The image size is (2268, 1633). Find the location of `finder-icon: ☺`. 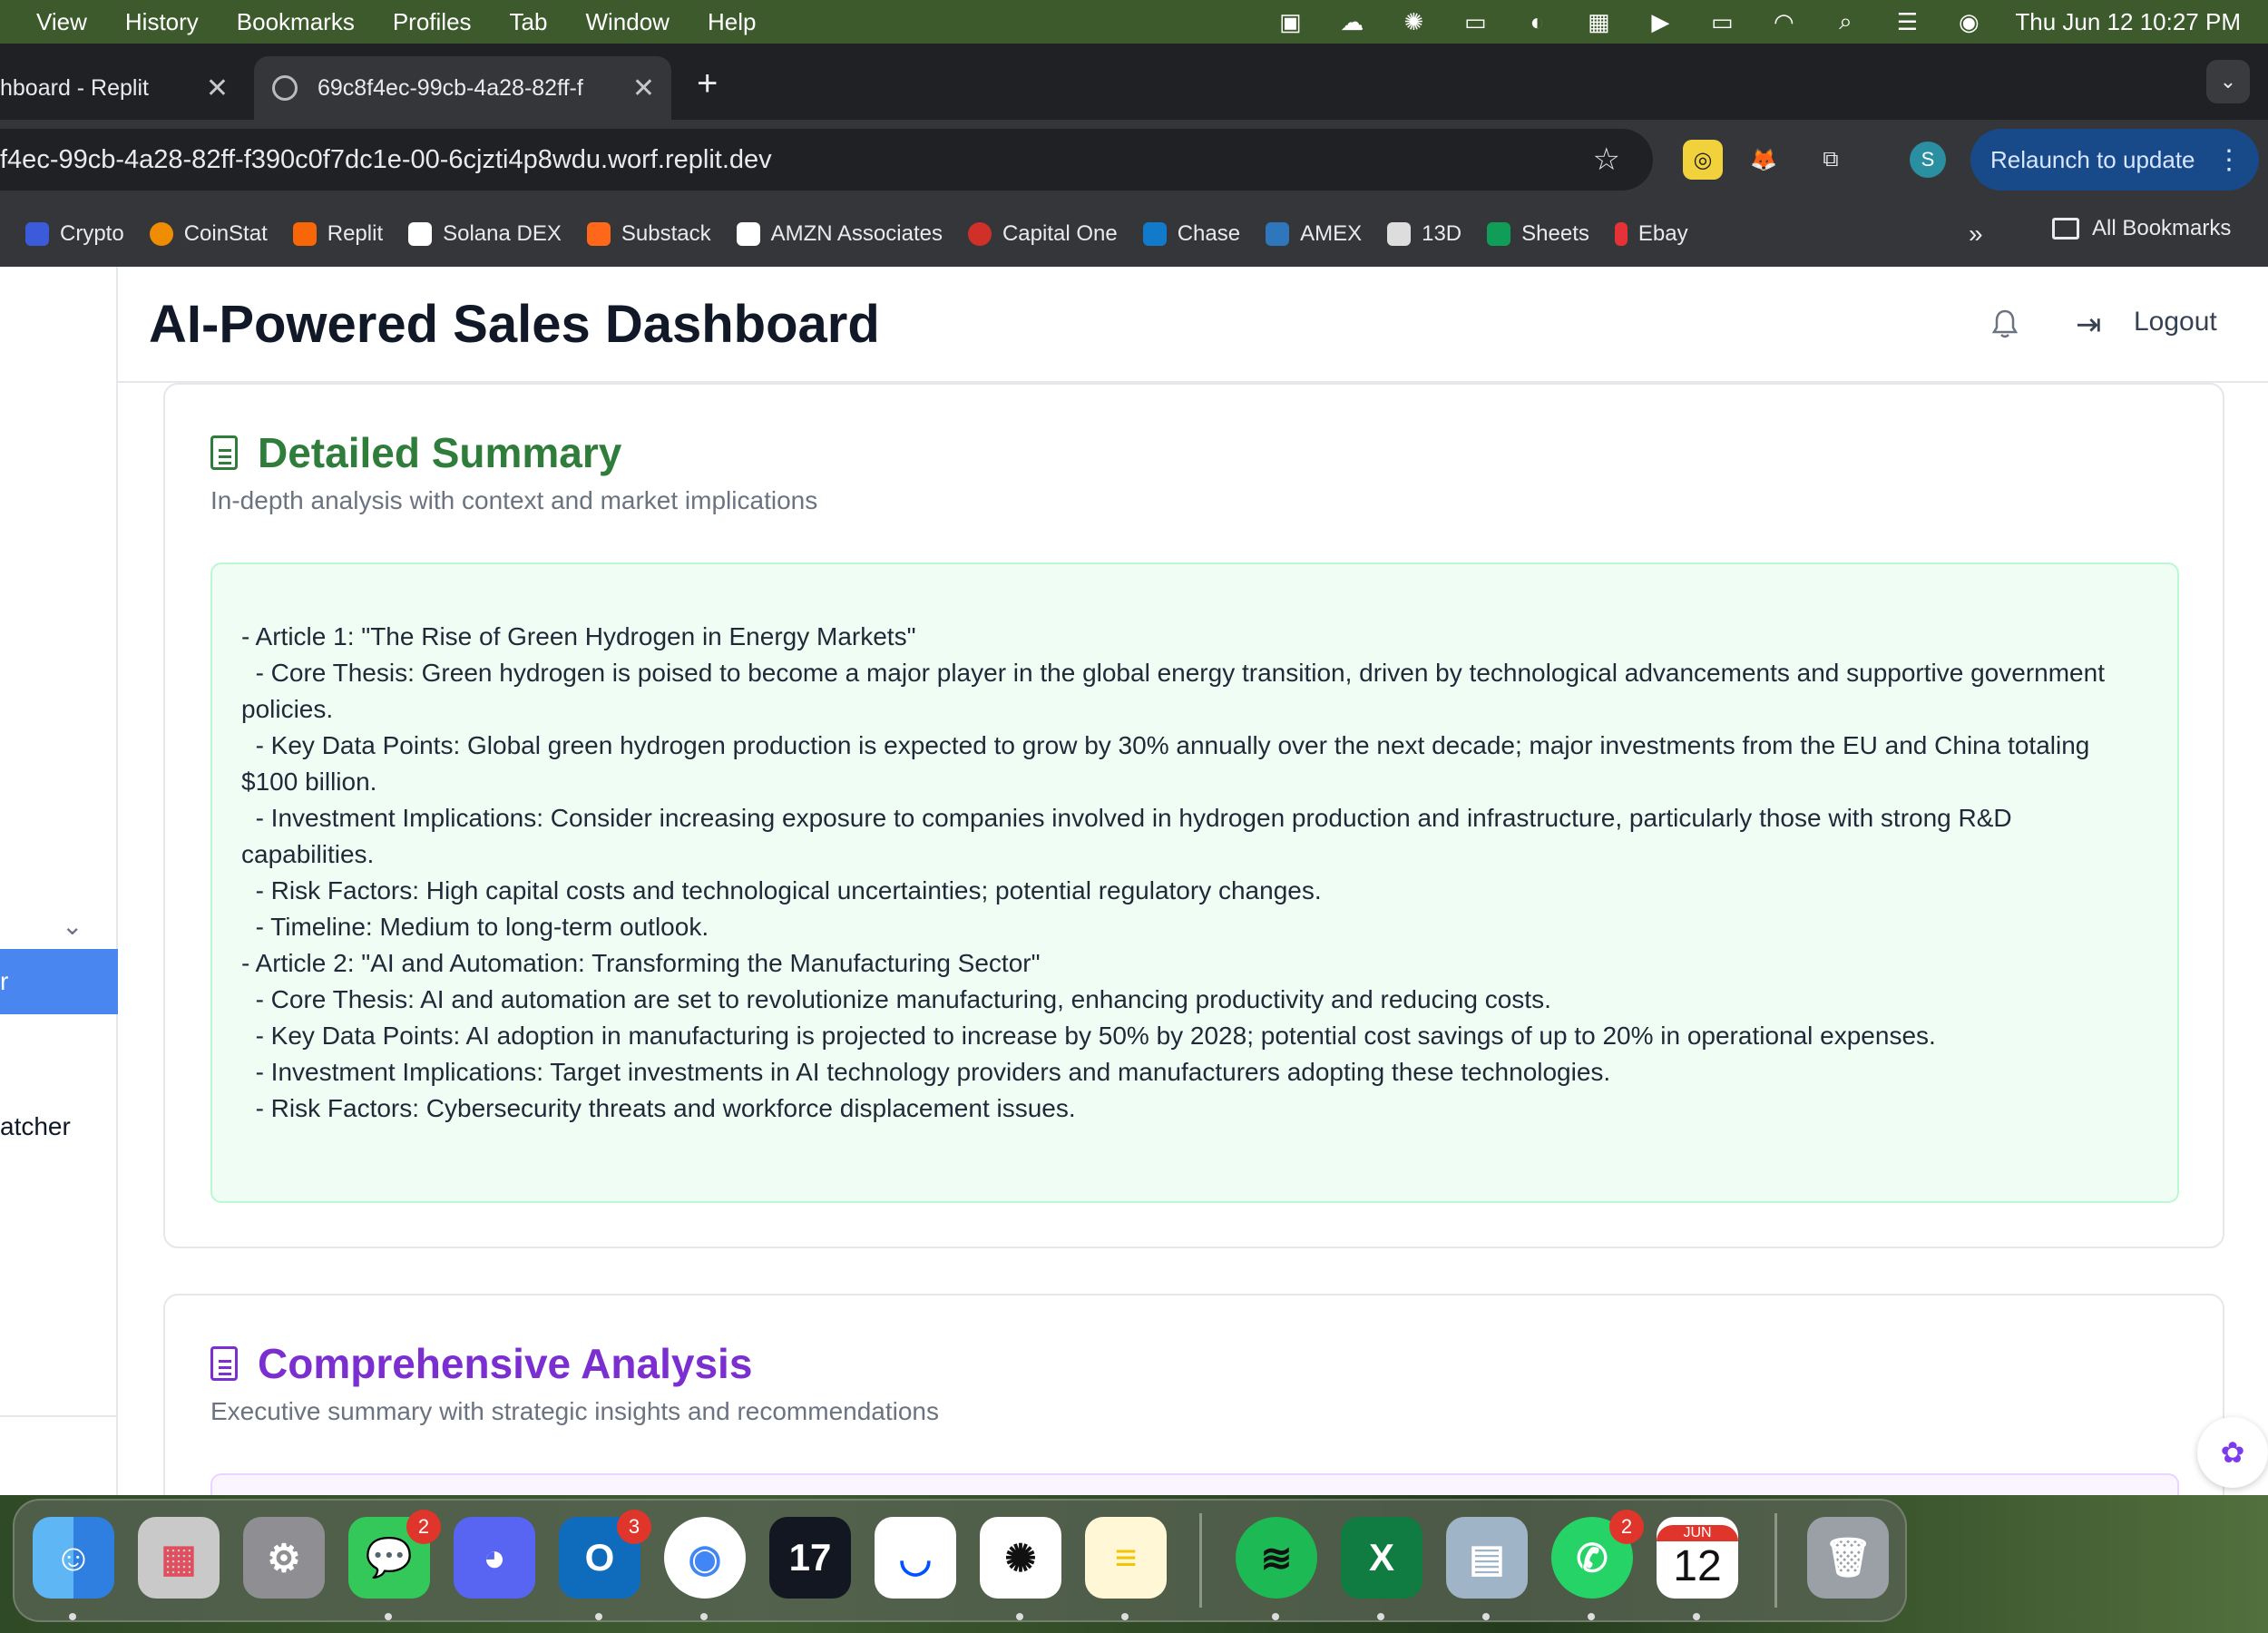

finder-icon: ☺ is located at coordinates (74, 1558).